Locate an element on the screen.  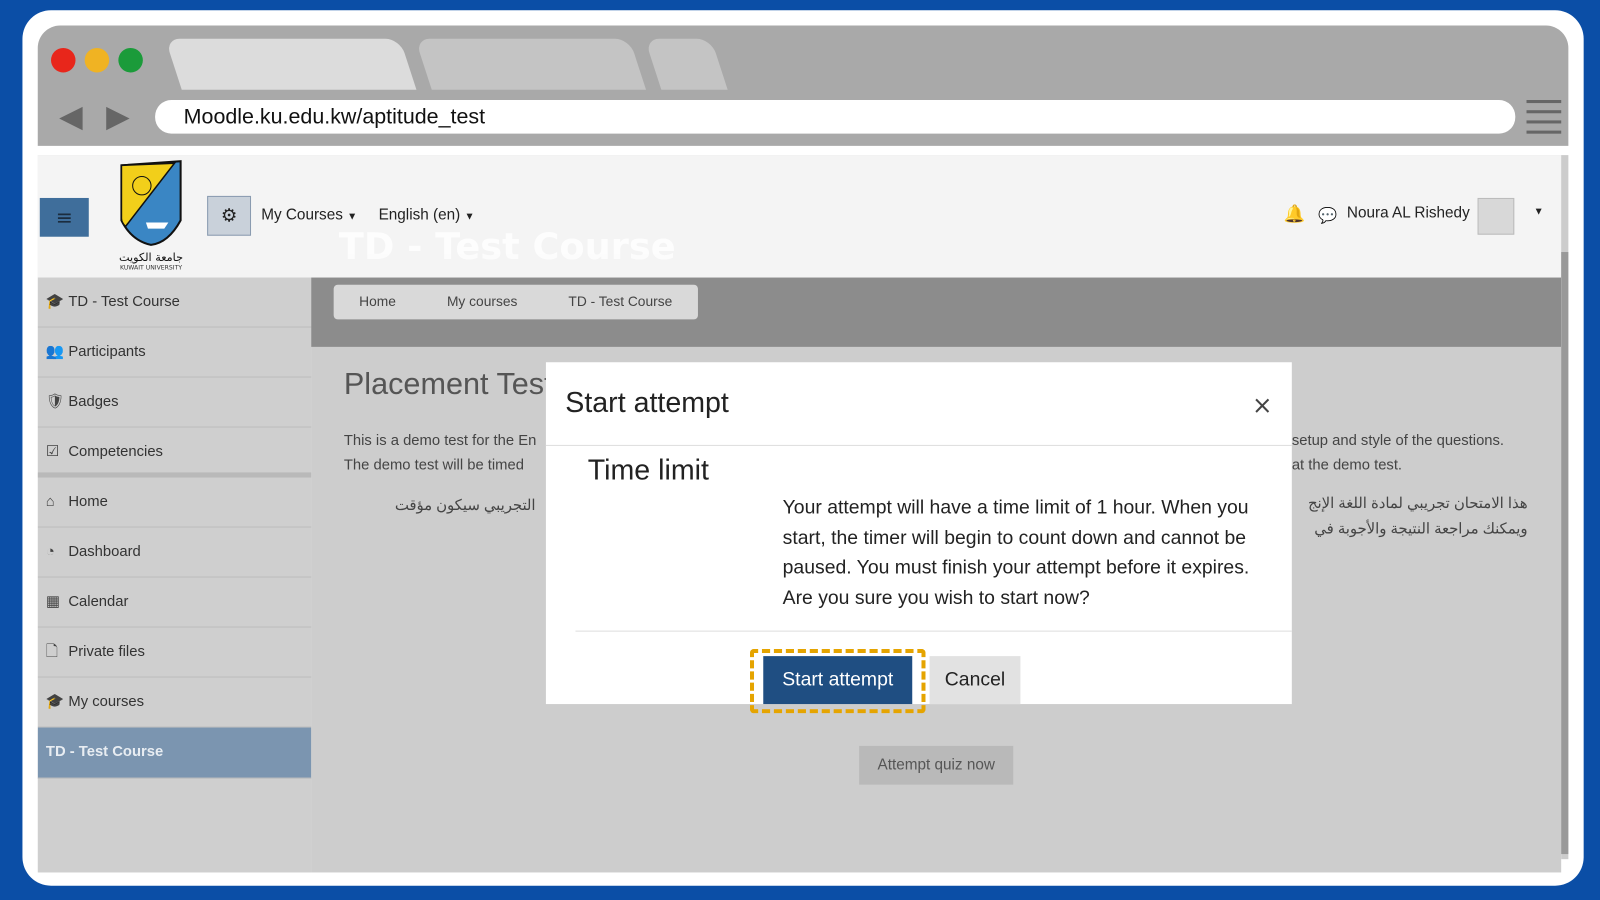
minimize-window-button is located at coordinates (97, 60).